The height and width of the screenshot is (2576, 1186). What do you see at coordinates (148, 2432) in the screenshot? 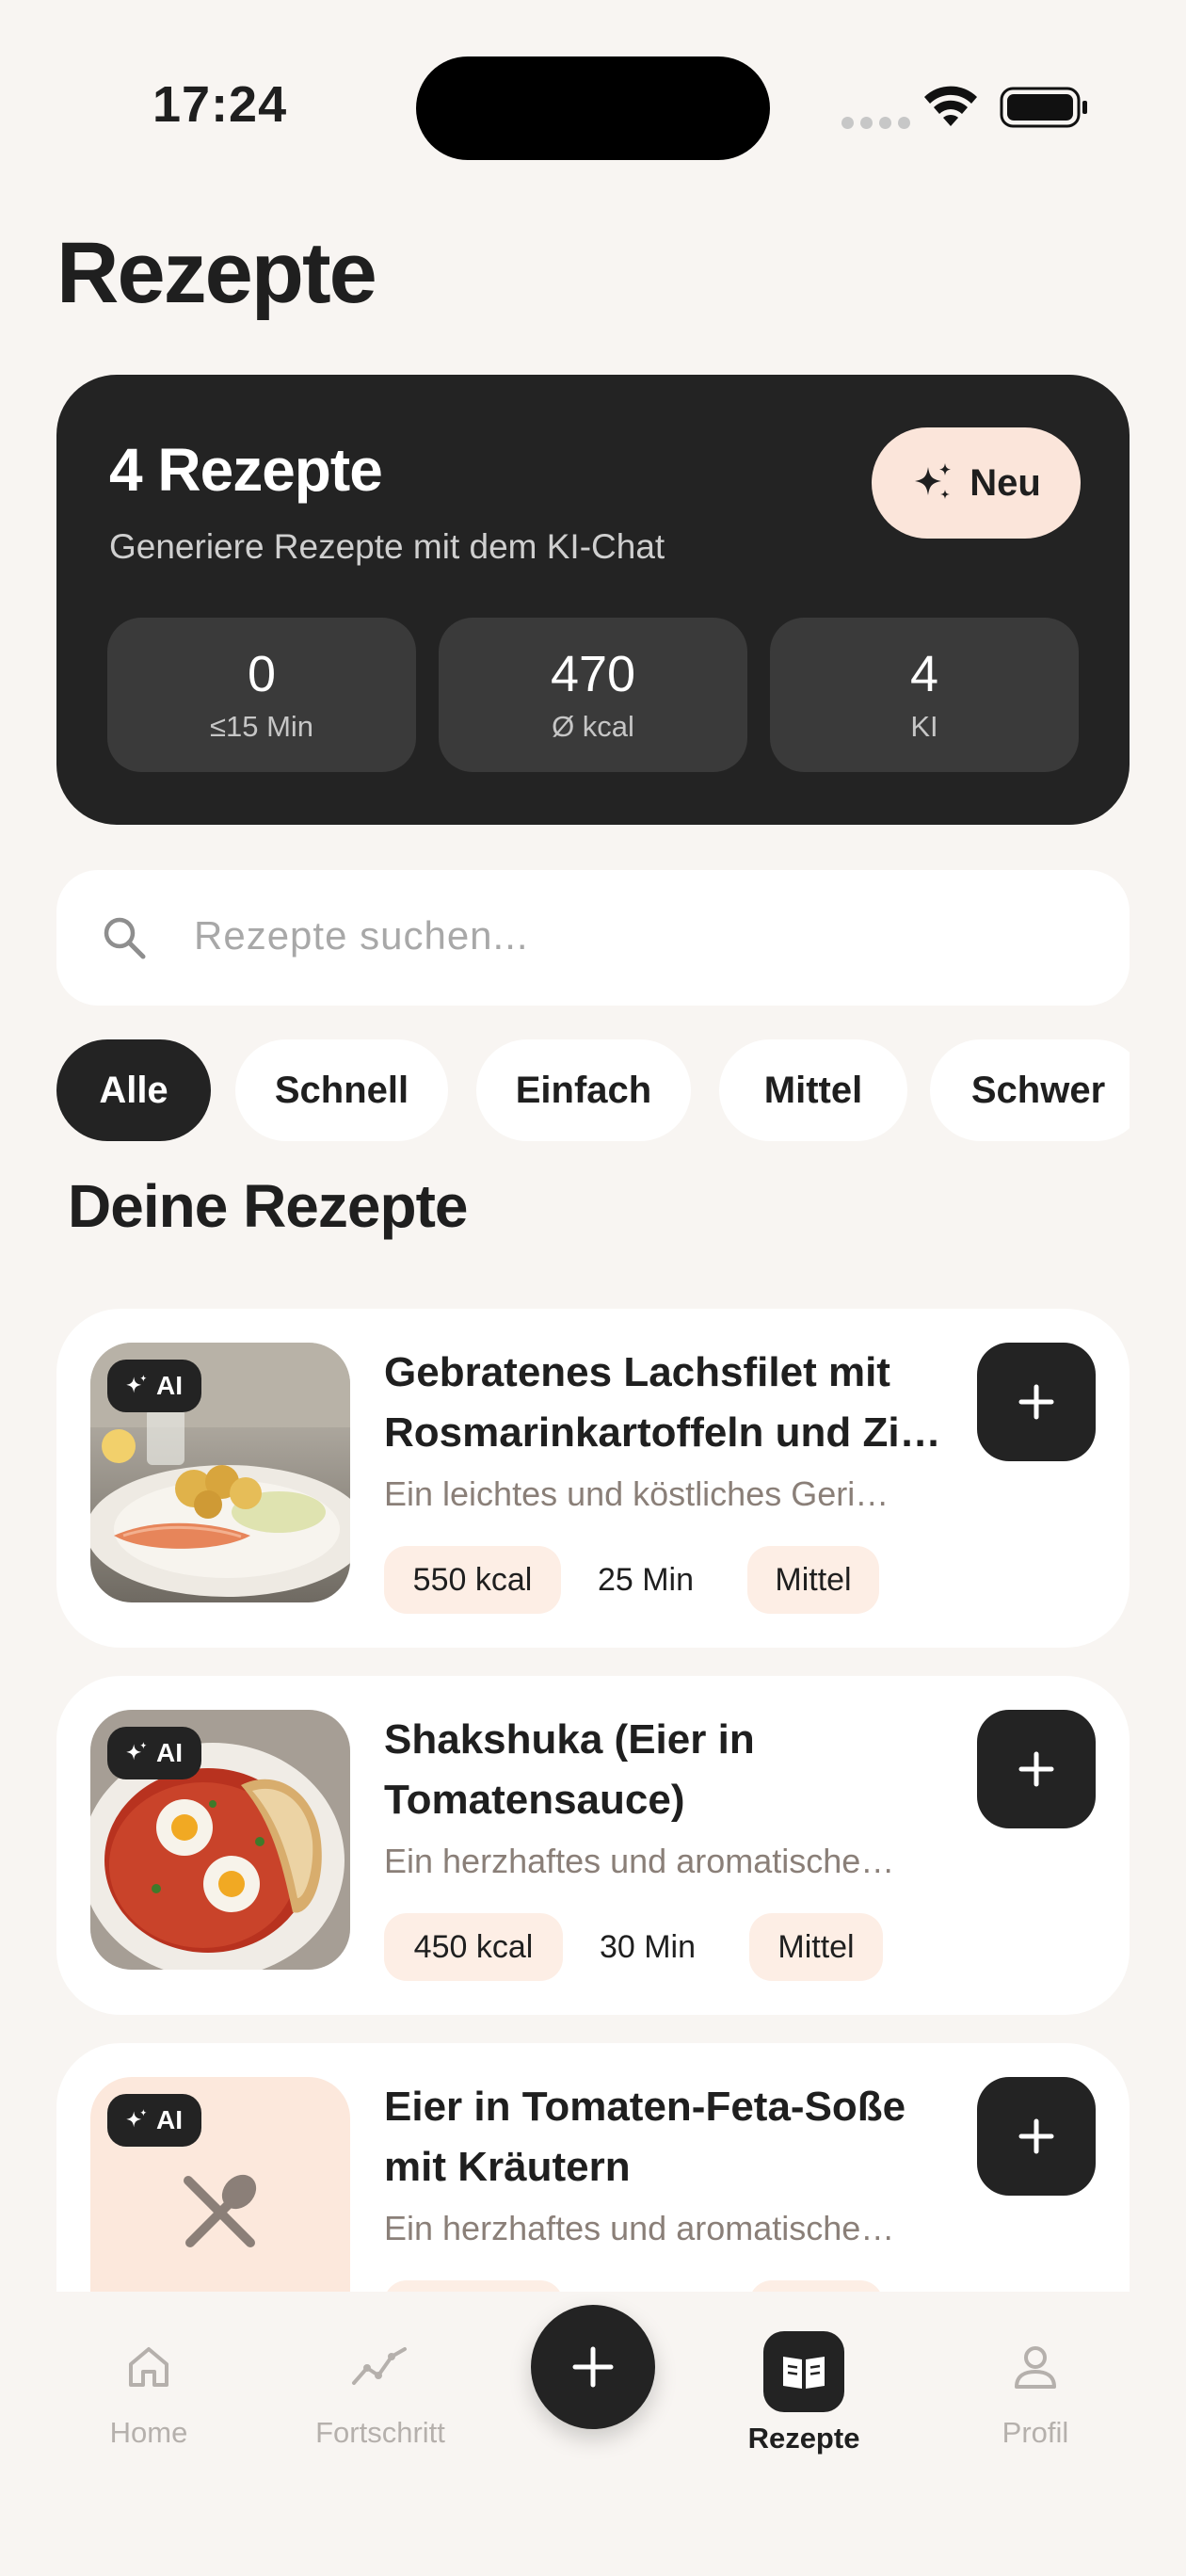
I see `nav-label: Home` at bounding box center [148, 2432].